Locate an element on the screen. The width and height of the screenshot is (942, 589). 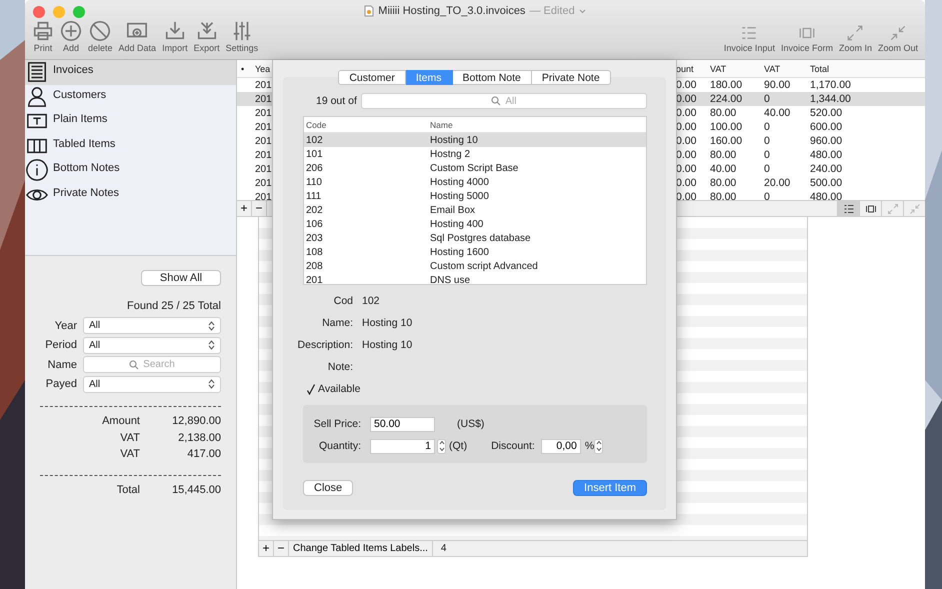
sidebar-item: Plain Items is located at coordinates (130, 121).